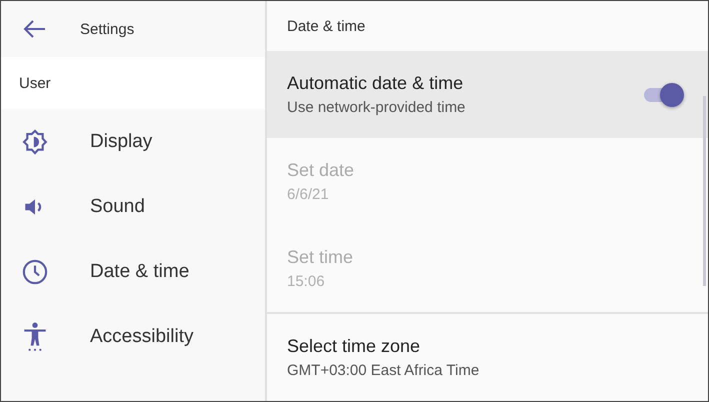  I want to click on clock-icon, so click(35, 272).